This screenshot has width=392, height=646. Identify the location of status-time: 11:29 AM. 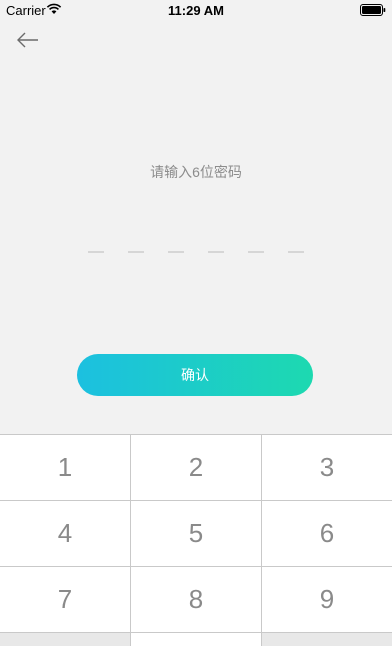
(196, 10).